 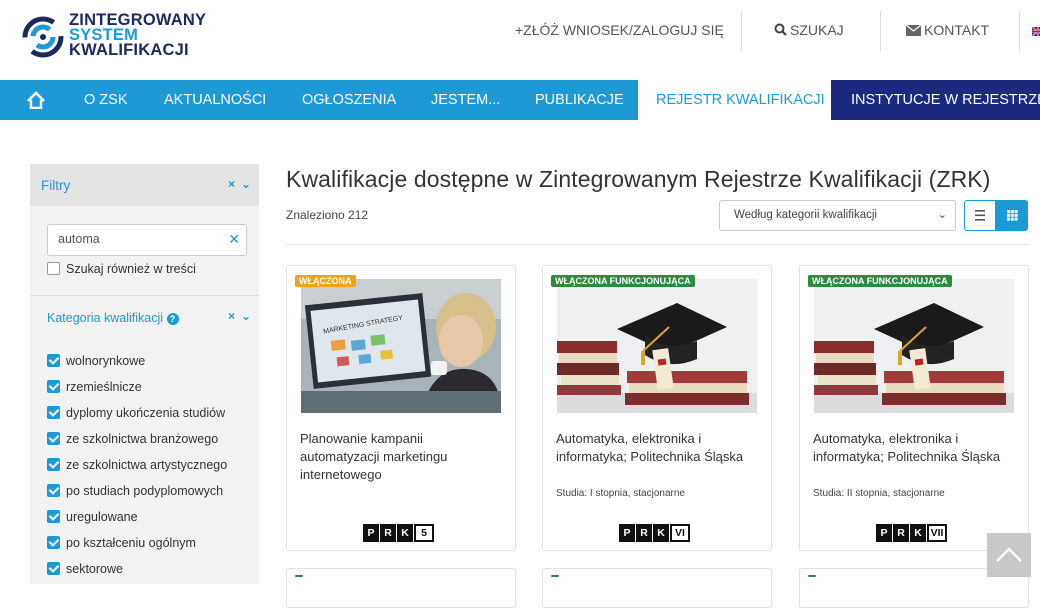 I want to click on nav-item-aktualnosci: AKTUALNOŚCI, so click(x=215, y=100).